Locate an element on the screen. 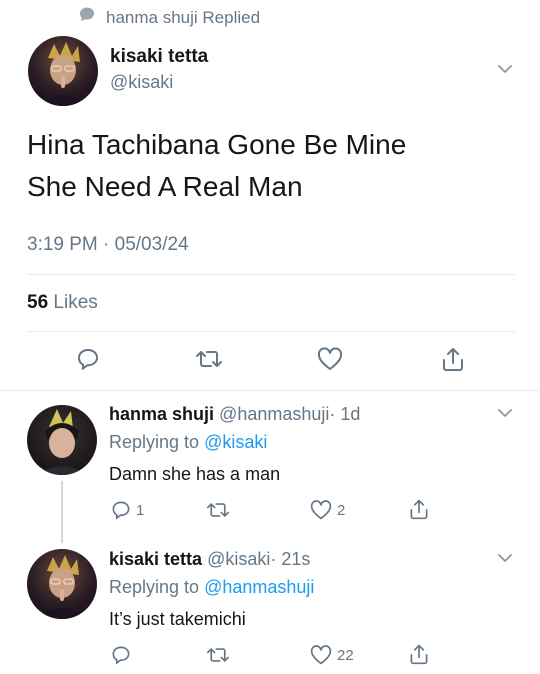 This screenshot has height=674, width=540. replying-to: Replying to @hanmashuji is located at coordinates (211, 587).